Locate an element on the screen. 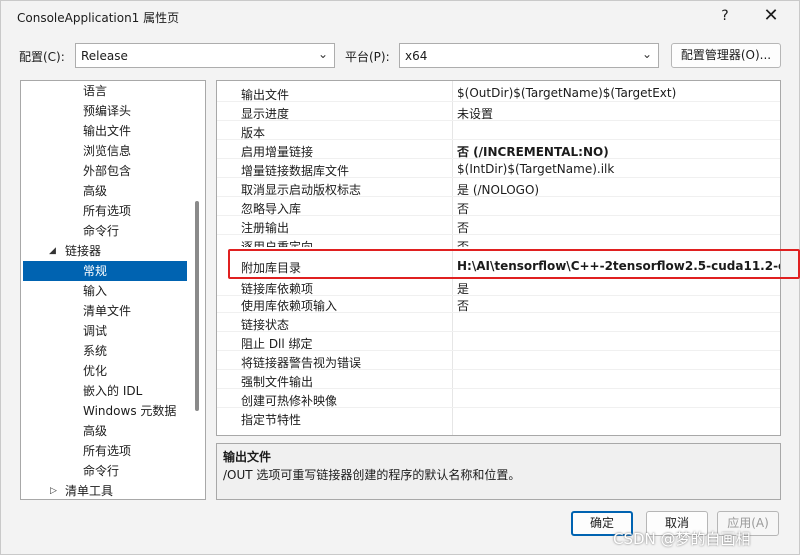 This screenshot has height=555, width=800. tree-item-output-files: 输出文件 is located at coordinates (105, 131).